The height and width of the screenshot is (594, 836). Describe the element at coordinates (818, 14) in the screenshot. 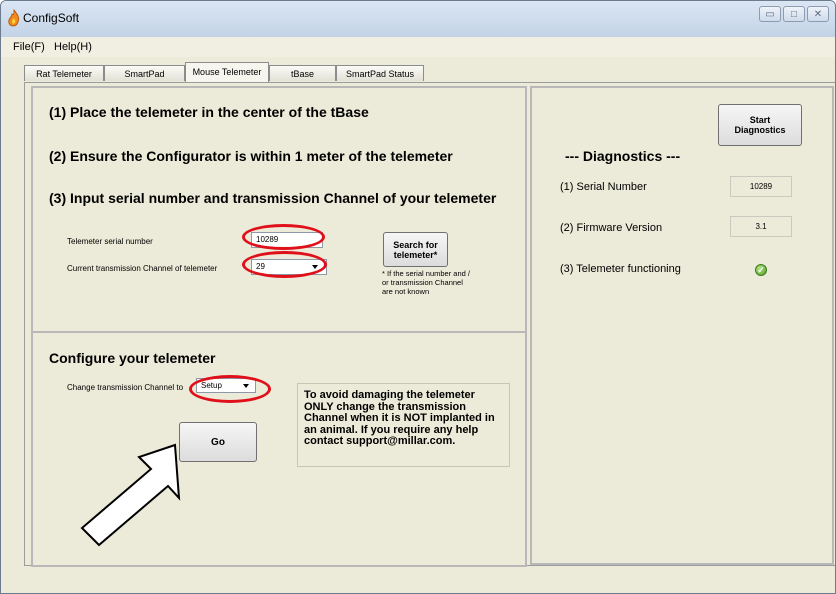

I see `close-button: ✕` at that location.